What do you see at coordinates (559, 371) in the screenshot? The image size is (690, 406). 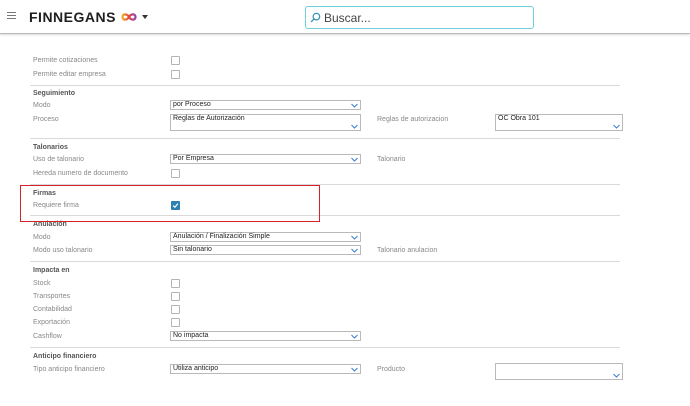 I see `producto-select` at bounding box center [559, 371].